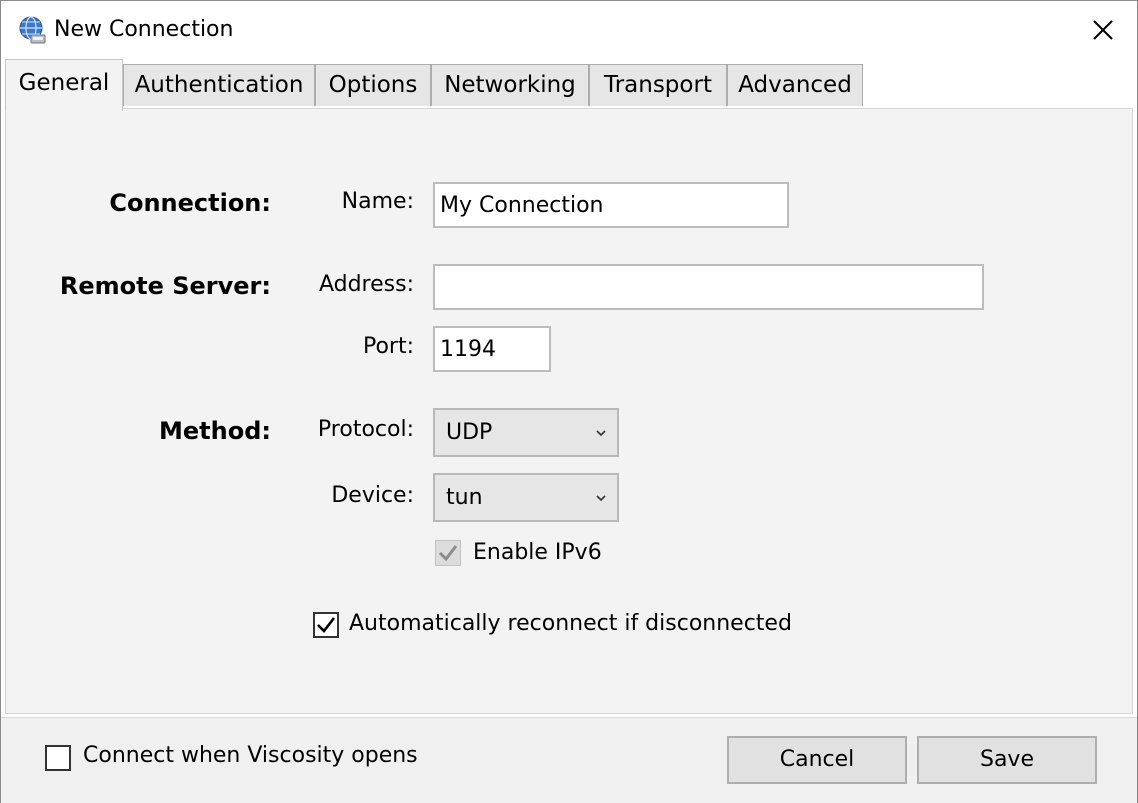 The height and width of the screenshot is (803, 1138). Describe the element at coordinates (708, 287) in the screenshot. I see `address-field` at that location.